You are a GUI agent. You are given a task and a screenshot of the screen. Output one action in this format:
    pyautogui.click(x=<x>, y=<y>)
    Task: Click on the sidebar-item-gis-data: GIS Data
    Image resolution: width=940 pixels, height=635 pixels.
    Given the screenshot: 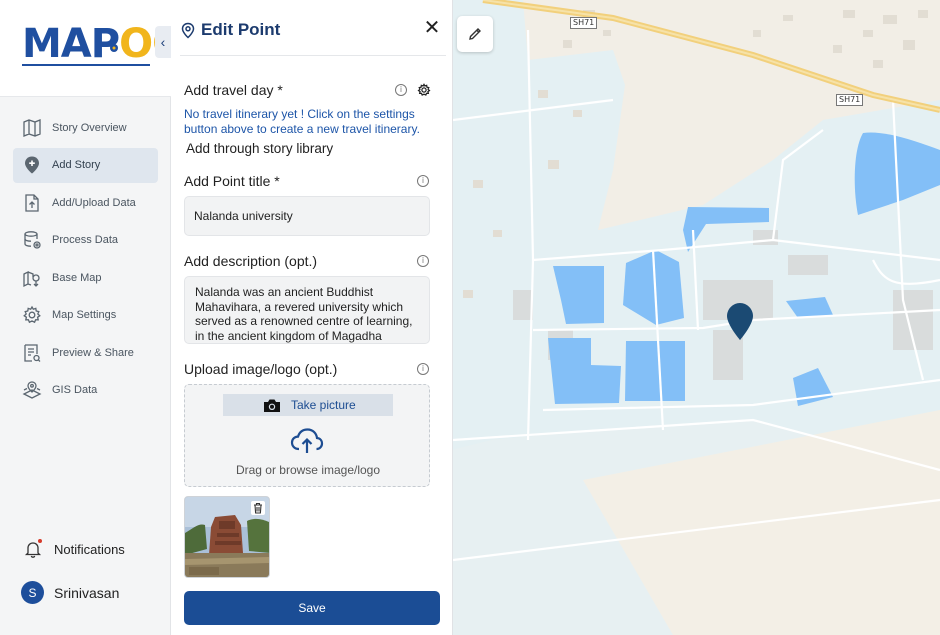 What is the action you would take?
    pyautogui.click(x=85, y=390)
    